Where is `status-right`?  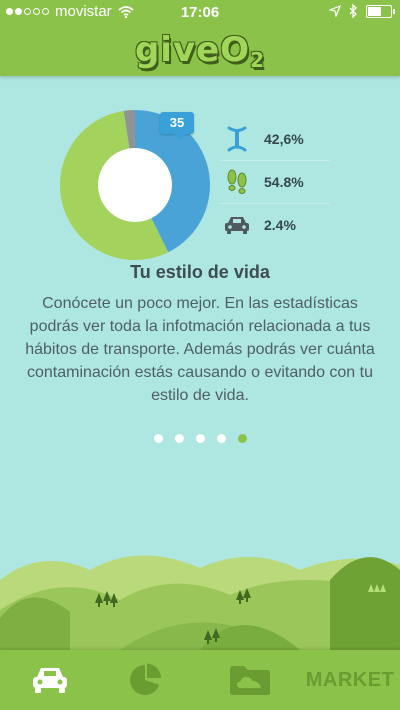
status-right is located at coordinates (362, 11).